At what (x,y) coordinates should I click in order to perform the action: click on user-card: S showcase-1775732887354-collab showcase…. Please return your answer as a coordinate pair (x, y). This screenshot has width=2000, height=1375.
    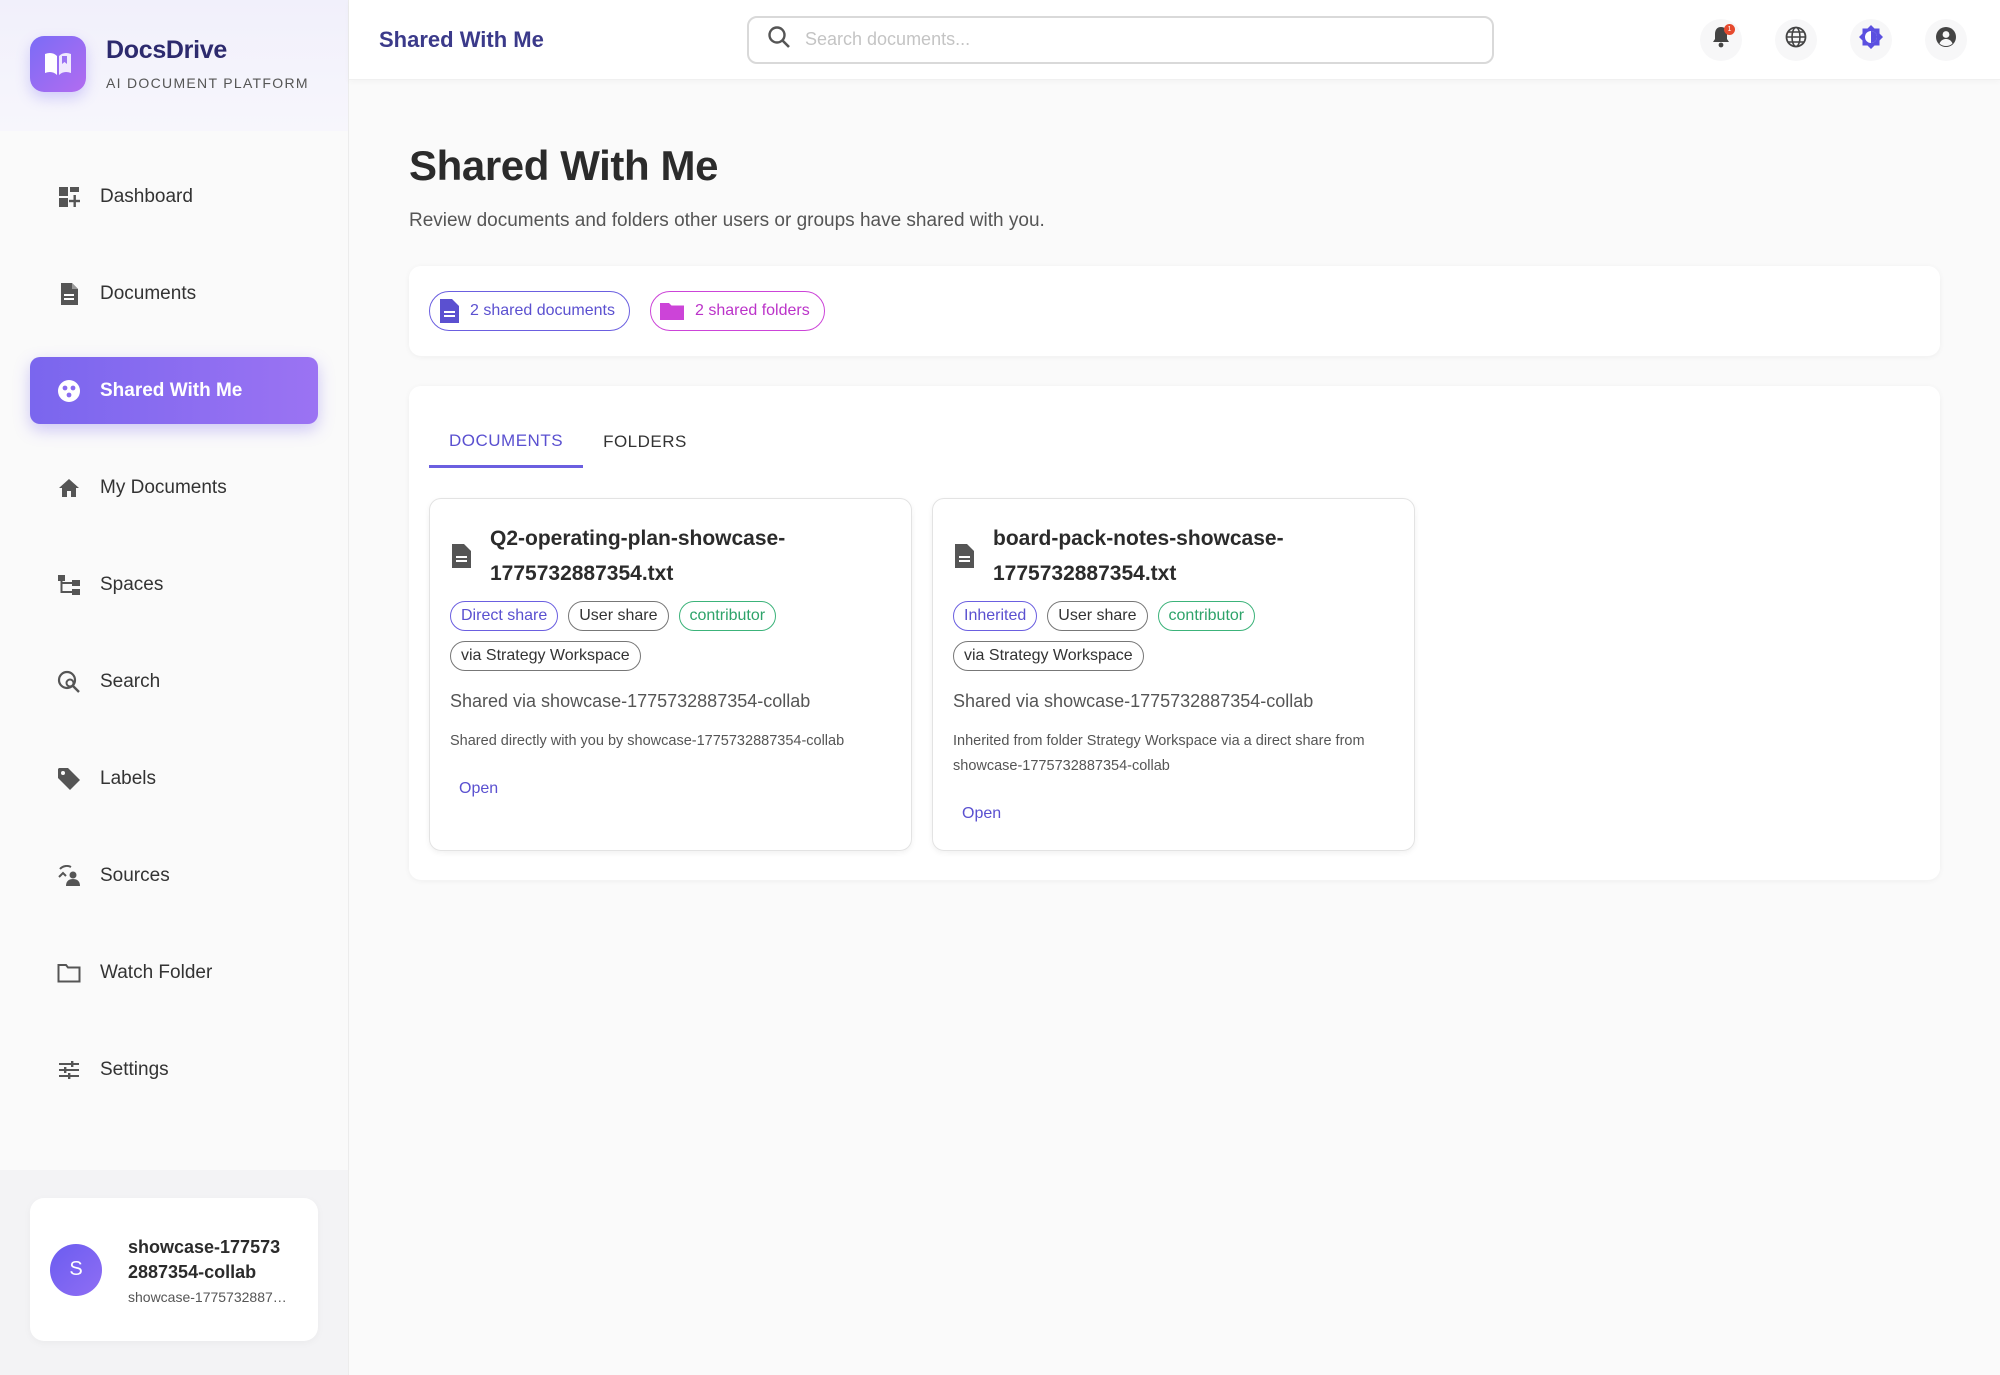
    Looking at the image, I should click on (174, 1269).